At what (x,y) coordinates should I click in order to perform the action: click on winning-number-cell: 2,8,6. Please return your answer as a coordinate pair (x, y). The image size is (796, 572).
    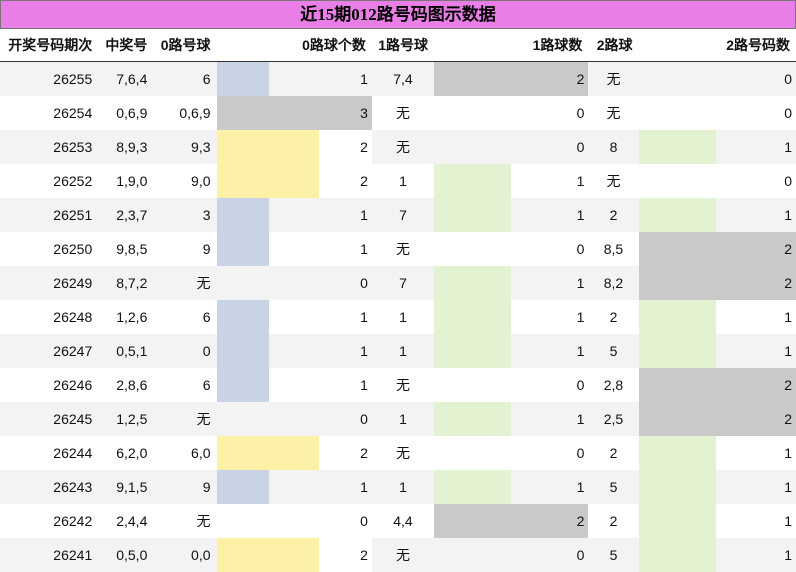
    Looking at the image, I should click on (125, 385).